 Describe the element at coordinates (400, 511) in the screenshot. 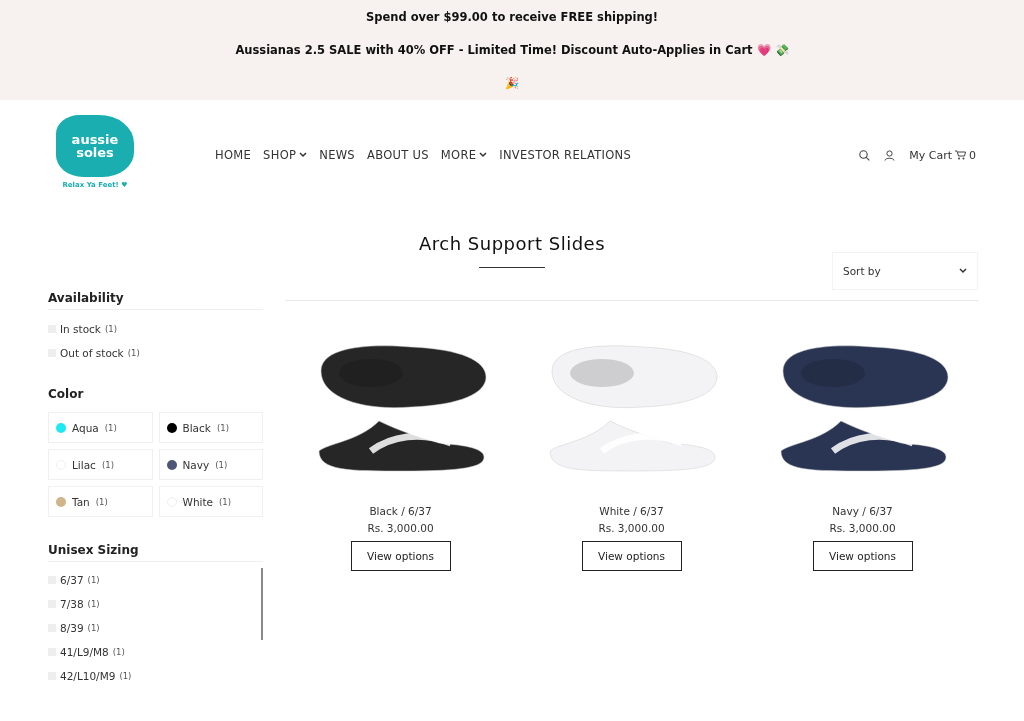

I see `product-title: Black / 6/37` at that location.